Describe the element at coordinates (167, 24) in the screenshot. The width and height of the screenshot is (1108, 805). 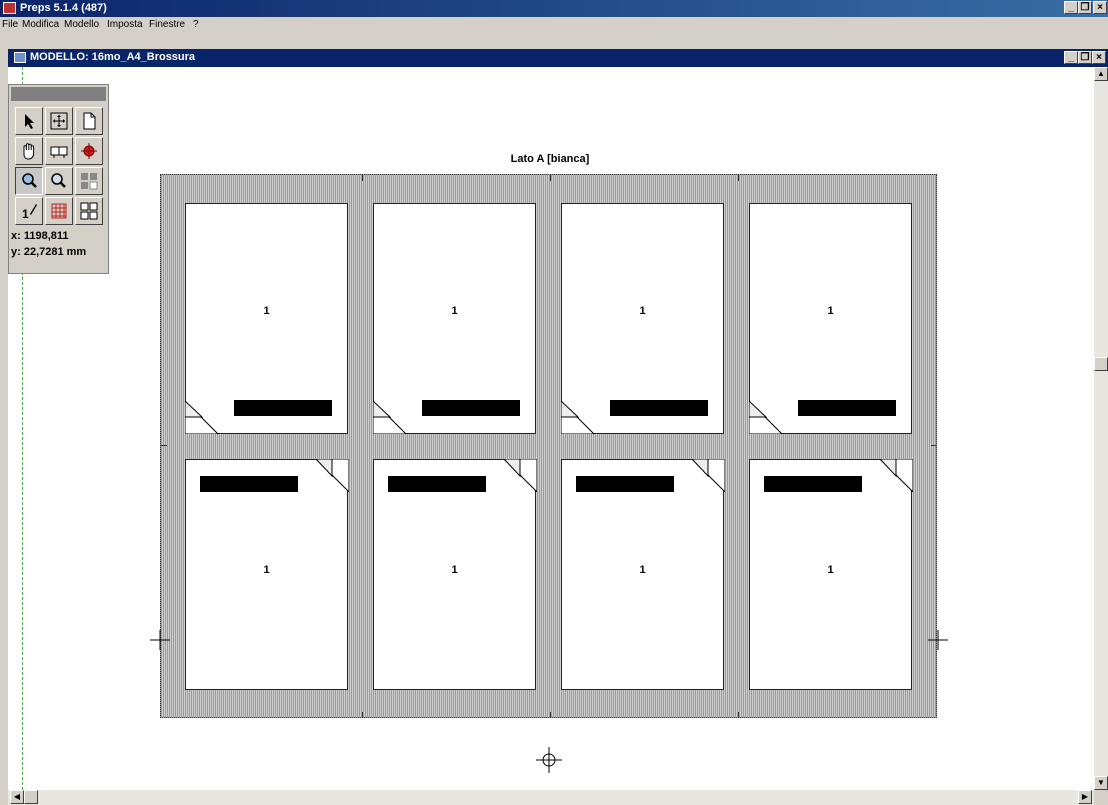
I see `menu-finestre: Finestre` at that location.